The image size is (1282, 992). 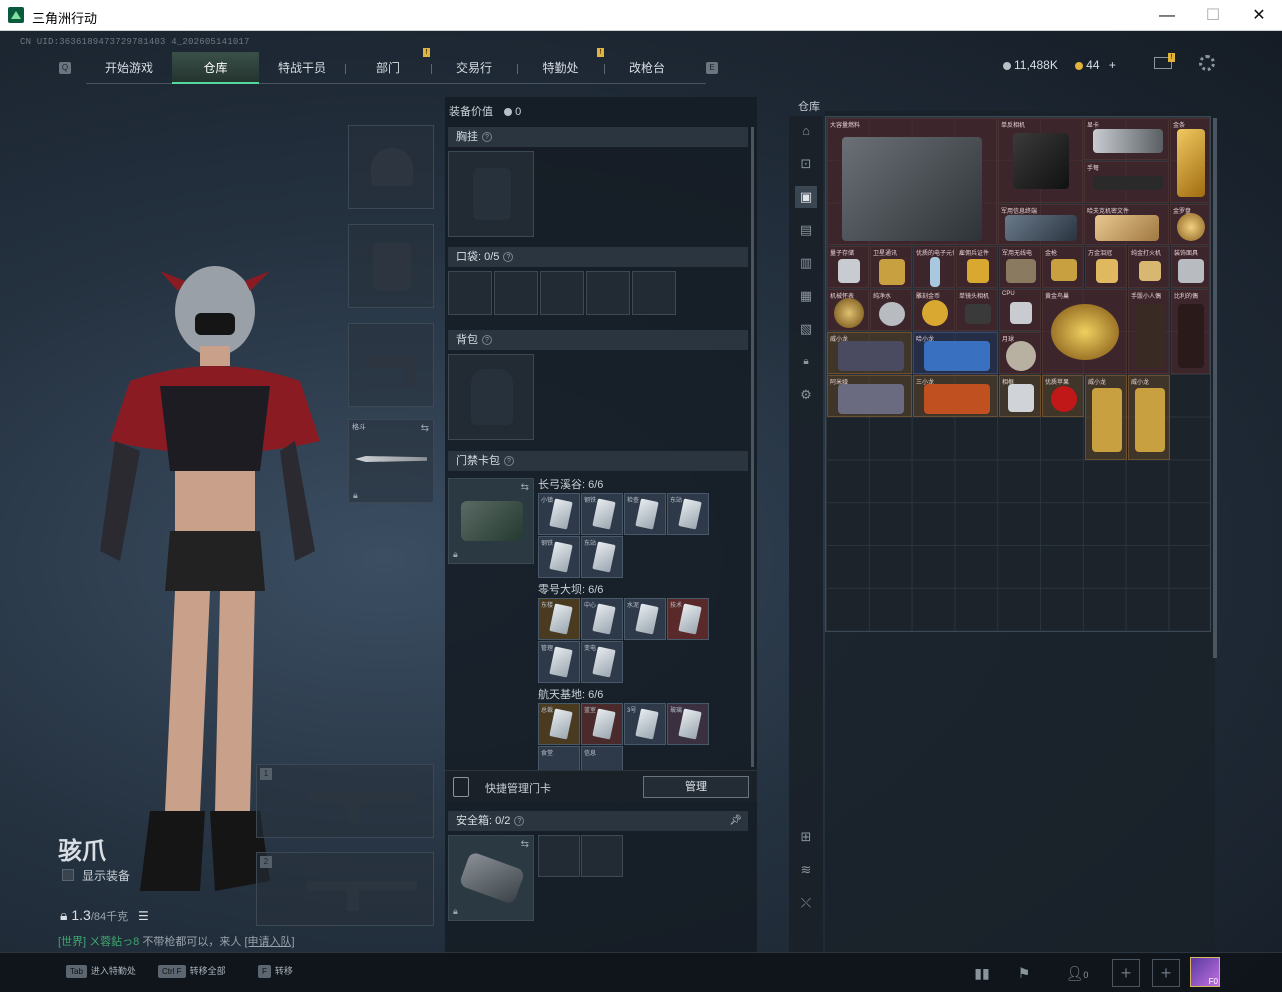 I want to click on maximize-button: ☐, so click(x=1213, y=15).